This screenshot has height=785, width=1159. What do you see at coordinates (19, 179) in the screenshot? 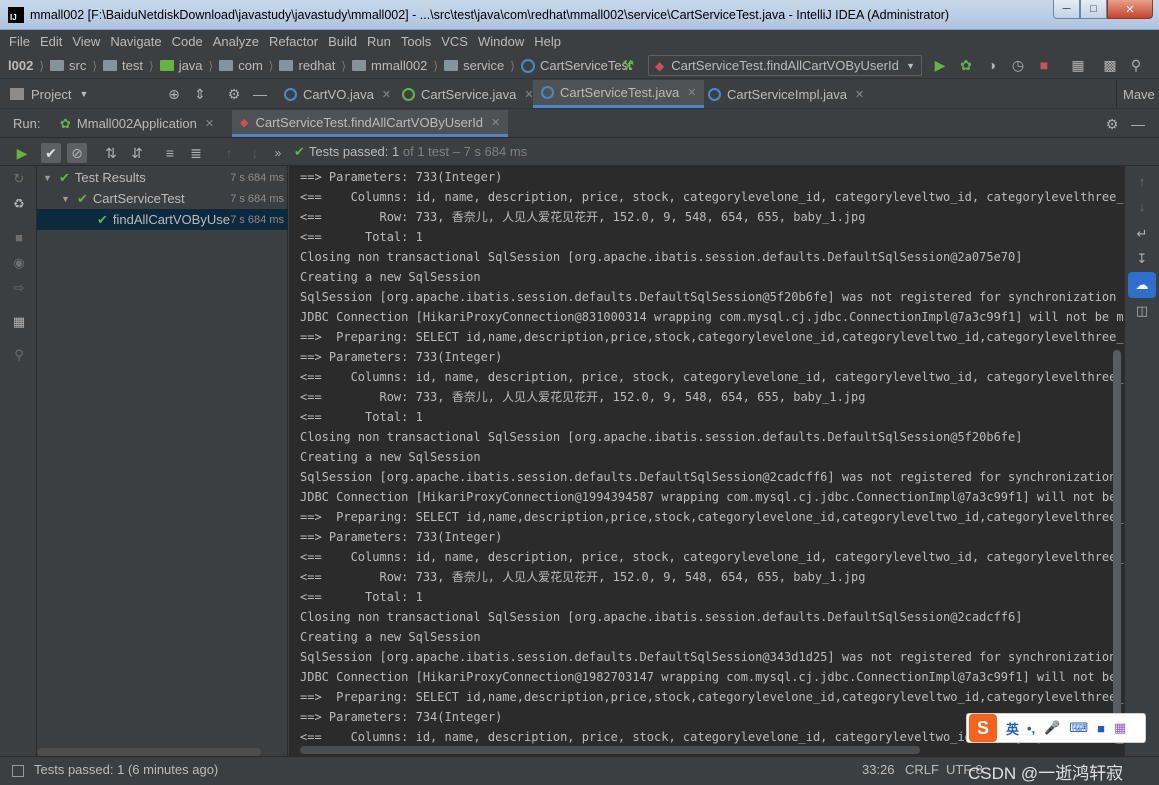
I see `rerun-failed-icon: ↻` at bounding box center [19, 179].